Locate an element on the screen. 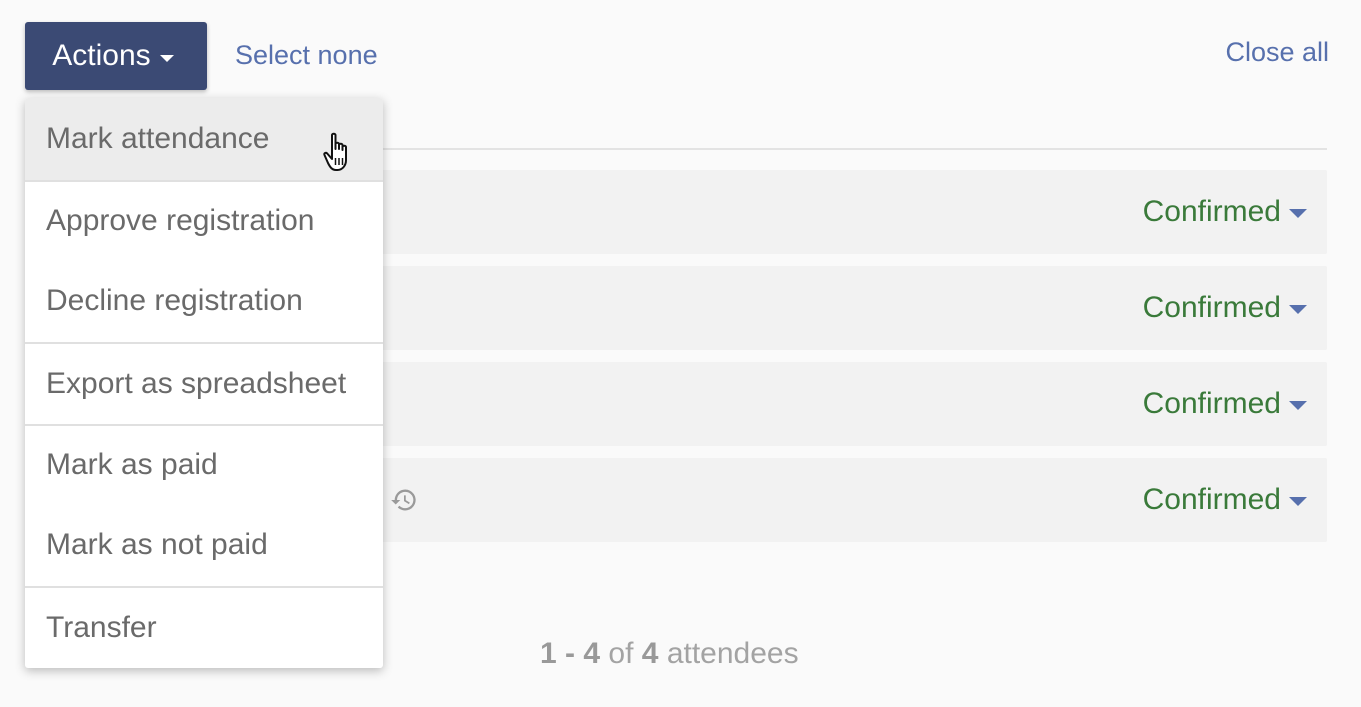  pagination-unit: attendees is located at coordinates (732, 653).